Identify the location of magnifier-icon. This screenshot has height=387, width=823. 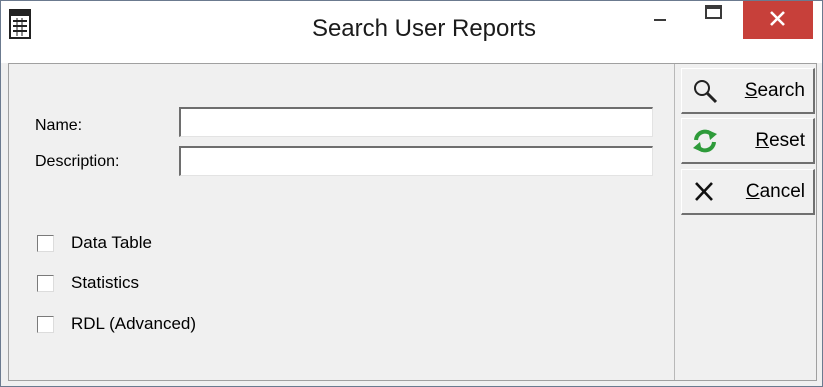
(706, 92).